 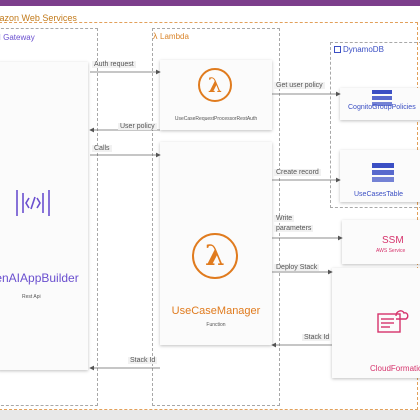 What do you see at coordinates (299, 85) in the screenshot?
I see `label-get-user-policy: Get user policy` at bounding box center [299, 85].